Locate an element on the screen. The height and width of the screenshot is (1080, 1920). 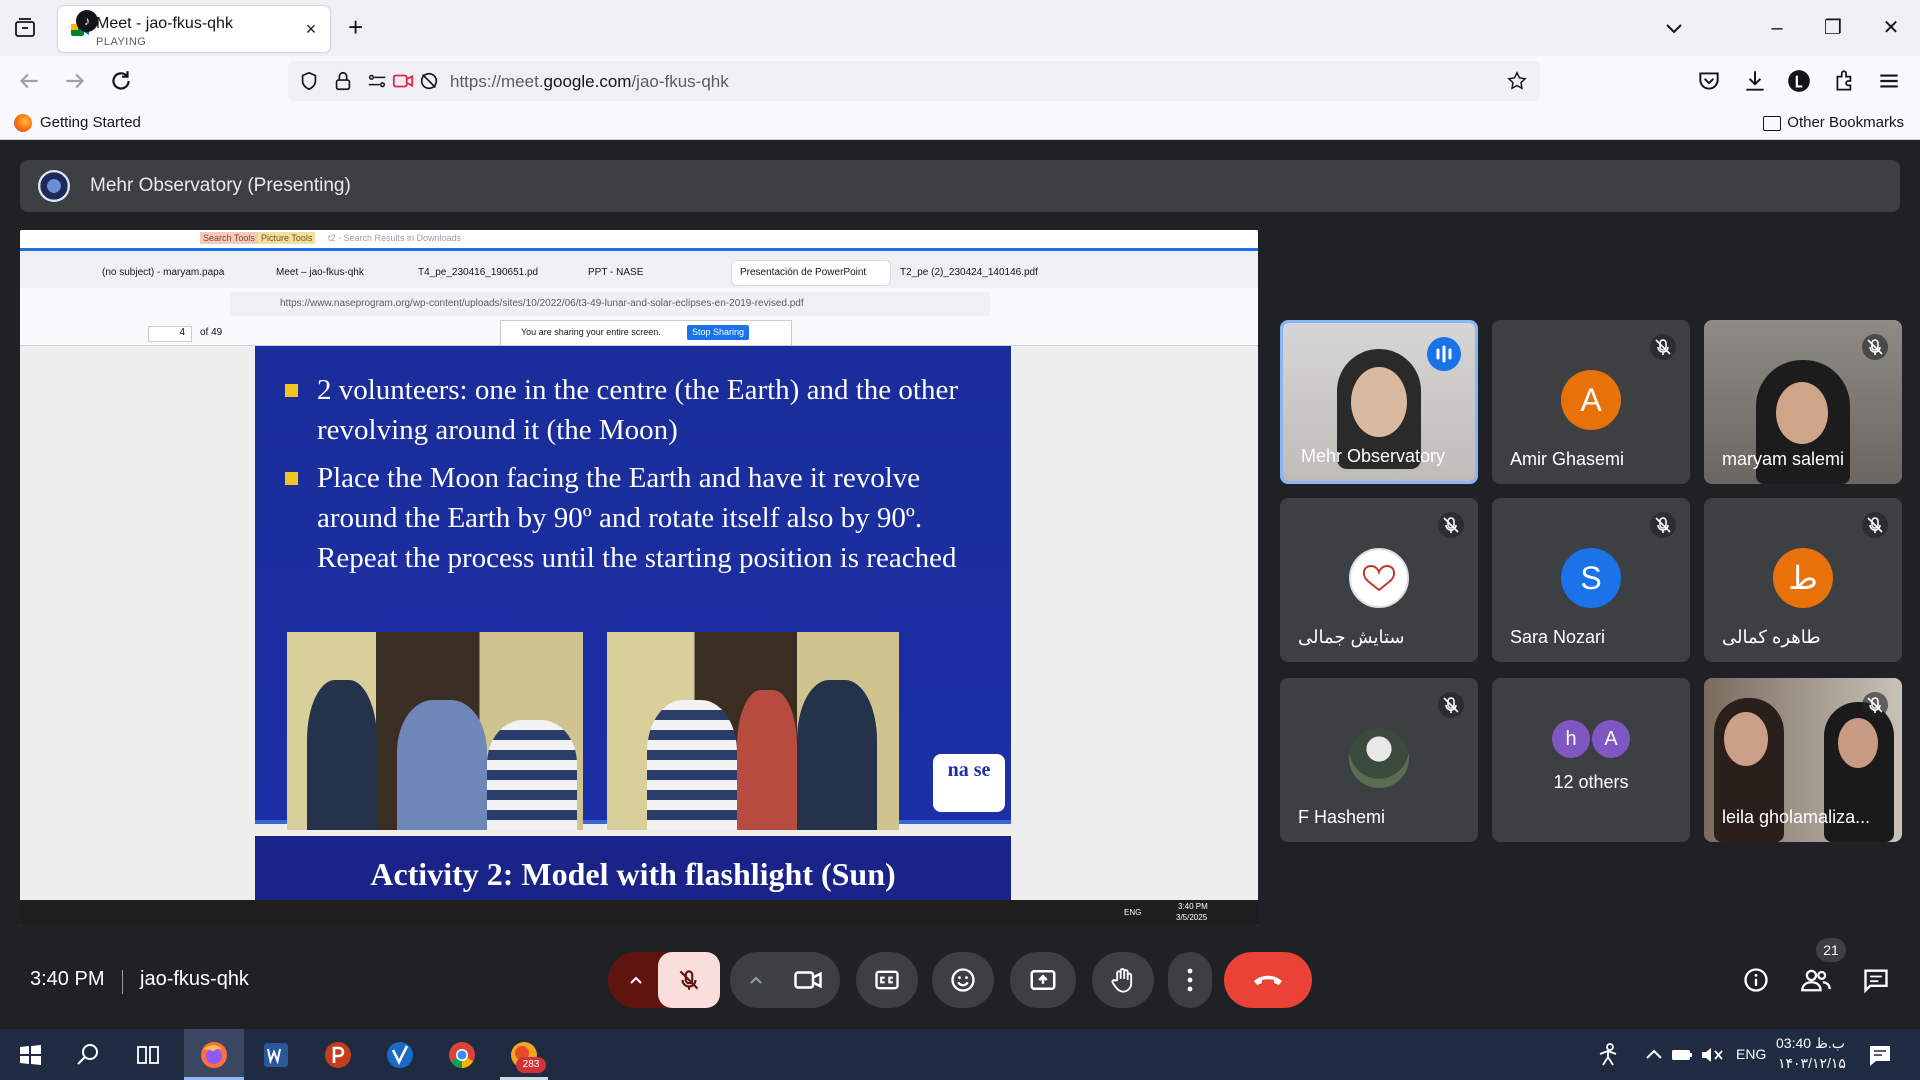
pocket-icon is located at coordinates (1709, 81).